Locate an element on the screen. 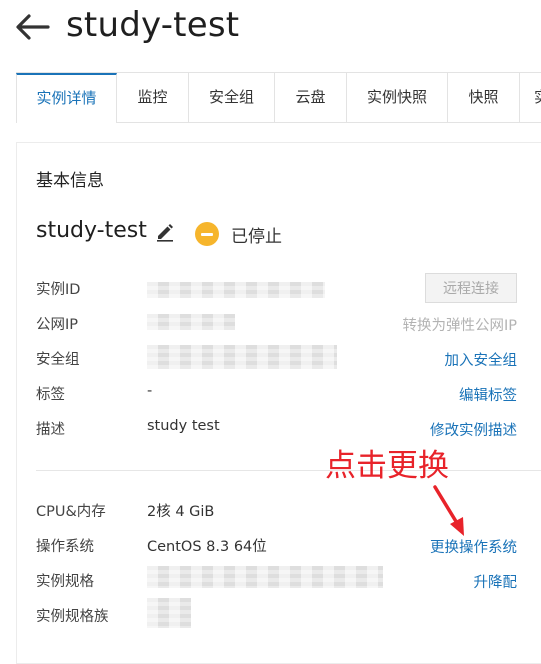 This screenshot has width=541, height=664. change-os-link: 更换操作系统 is located at coordinates (473, 546).